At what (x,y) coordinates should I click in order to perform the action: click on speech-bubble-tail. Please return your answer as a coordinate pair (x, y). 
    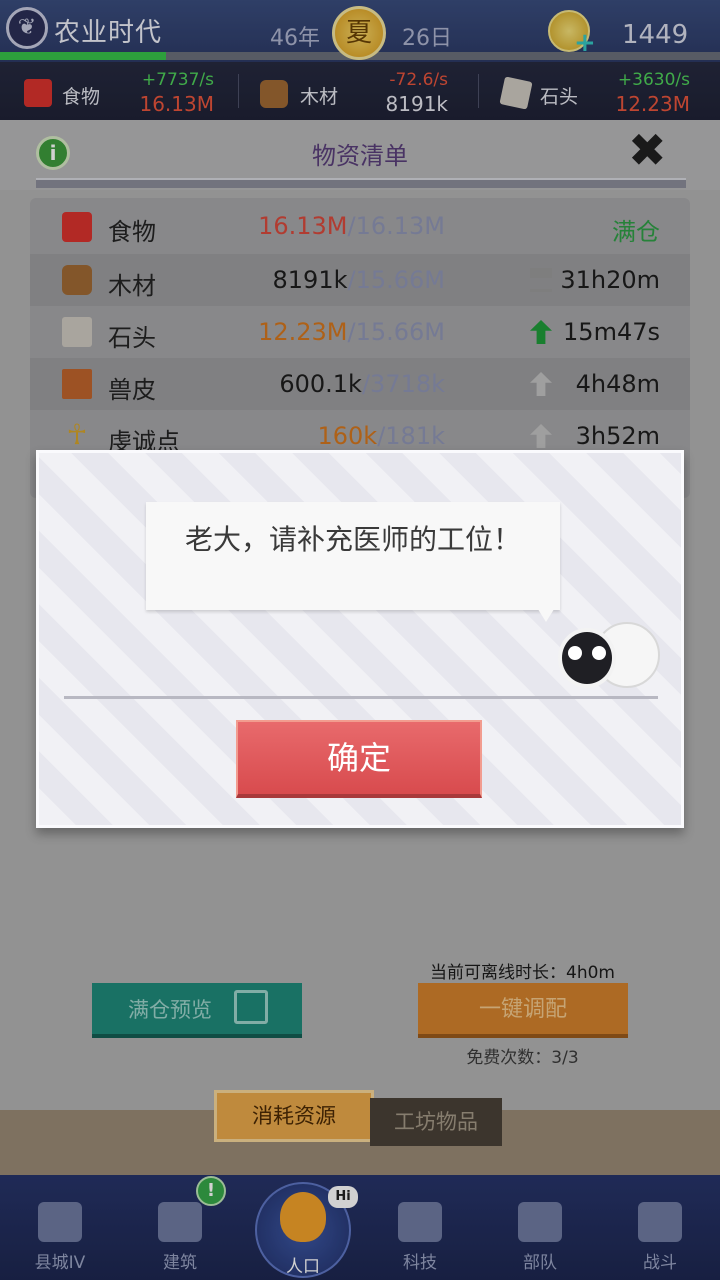
    Looking at the image, I should click on (546, 614).